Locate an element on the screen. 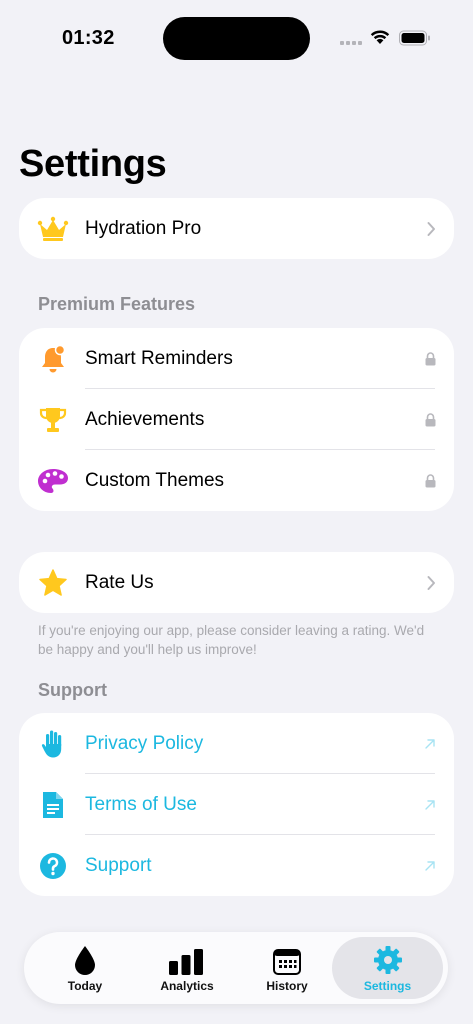 Image resolution: width=473 pixels, height=1024 pixels. privacy-policy-link: Privacy Policy is located at coordinates (144, 744).